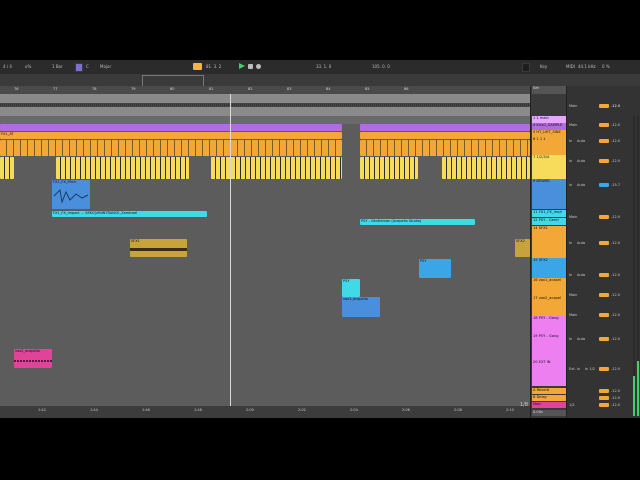  What do you see at coordinates (543, 66) in the screenshot?
I see `key-button: Key` at bounding box center [543, 66].